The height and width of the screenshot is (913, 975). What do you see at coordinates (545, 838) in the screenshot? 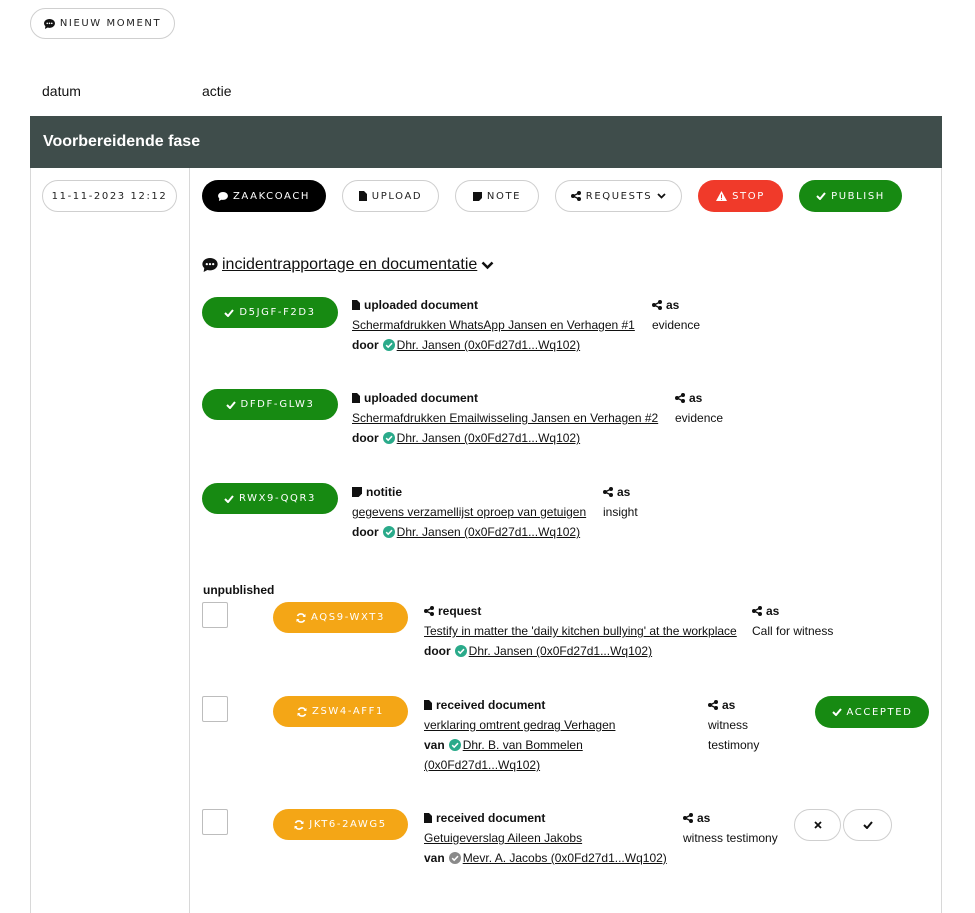
I see `document-link: Getuigeverslag Aileen Jakobs` at bounding box center [545, 838].